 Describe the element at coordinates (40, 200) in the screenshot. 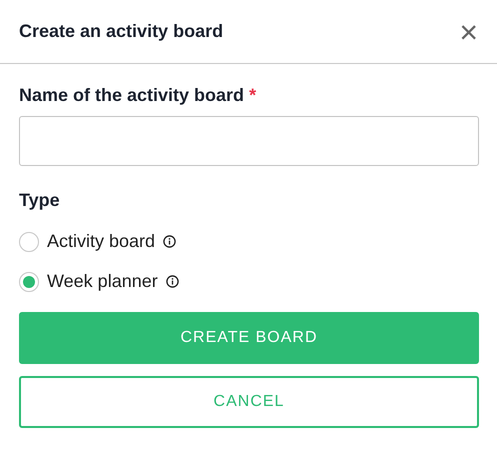

I see `section-label: Type` at that location.